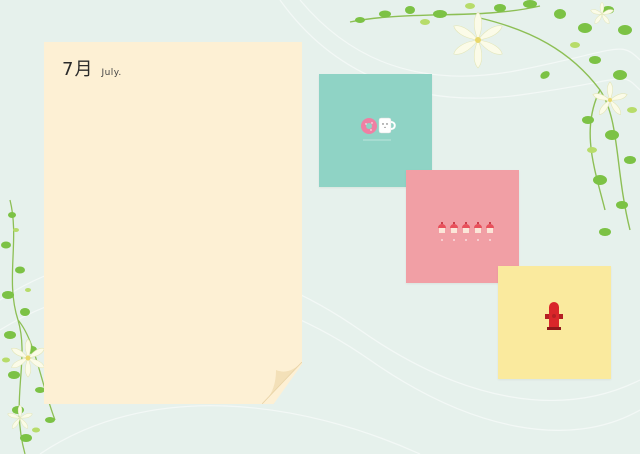  Describe the element at coordinates (78, 69) in the screenshot. I see `month-title-chinese: 7月` at that location.